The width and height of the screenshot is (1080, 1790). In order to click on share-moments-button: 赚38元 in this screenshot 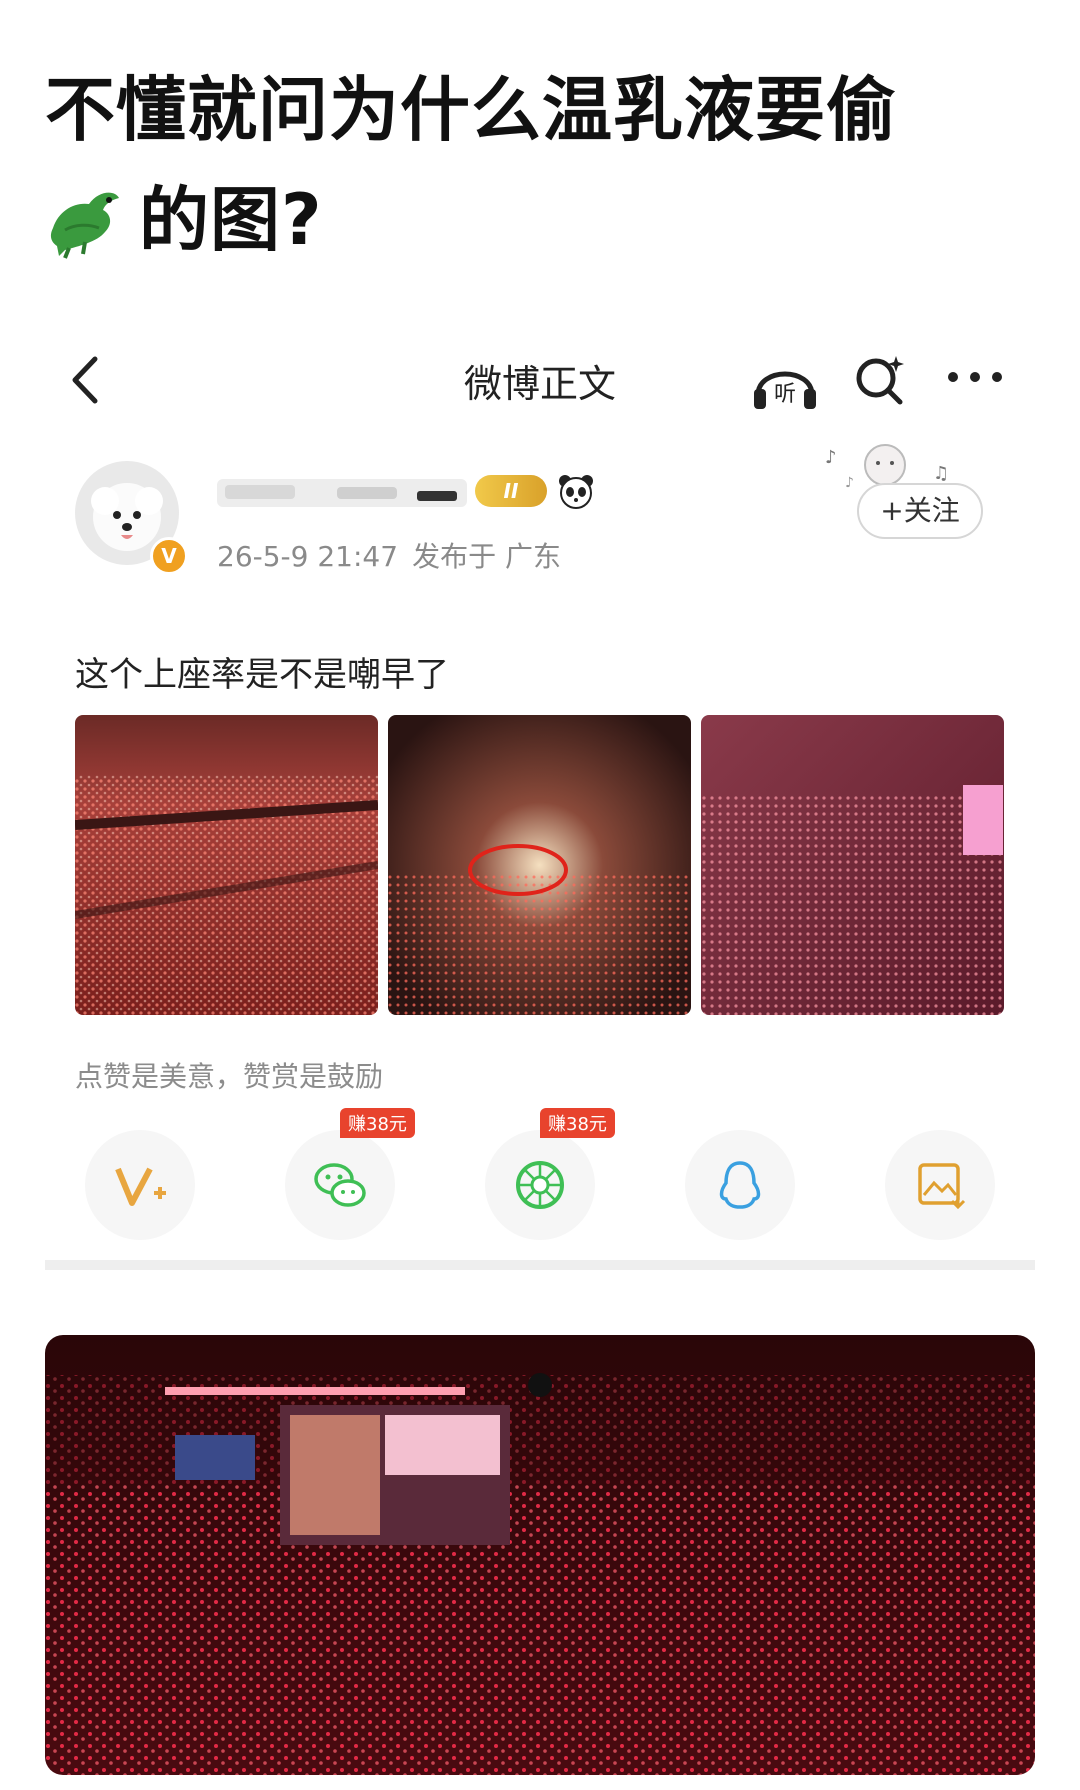, I will do `click(550, 1174)`.